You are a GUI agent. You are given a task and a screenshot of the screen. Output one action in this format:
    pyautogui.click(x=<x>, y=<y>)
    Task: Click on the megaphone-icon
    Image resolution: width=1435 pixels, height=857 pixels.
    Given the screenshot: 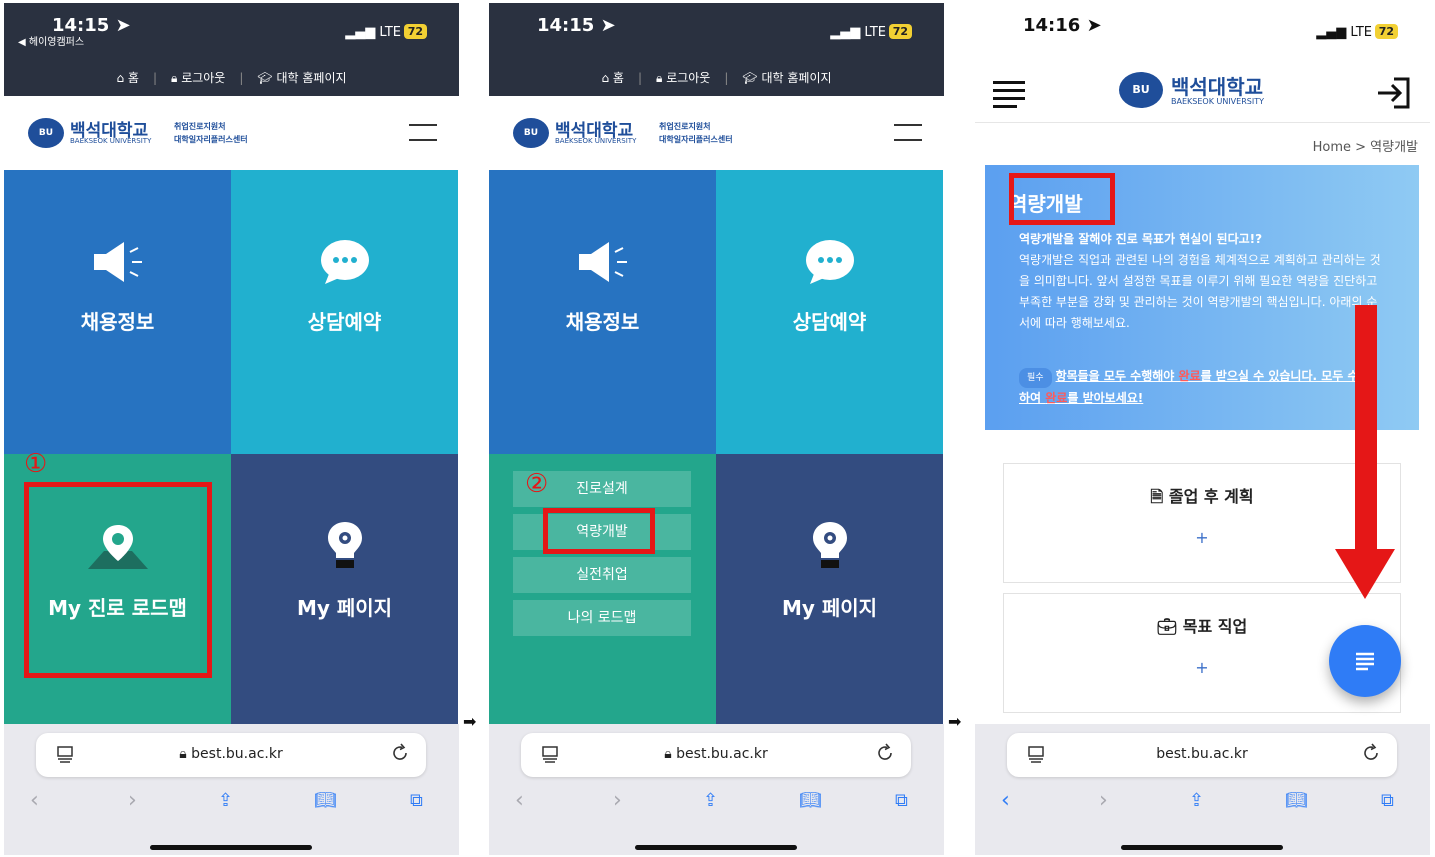 What is the action you would take?
    pyautogui.click(x=117, y=262)
    